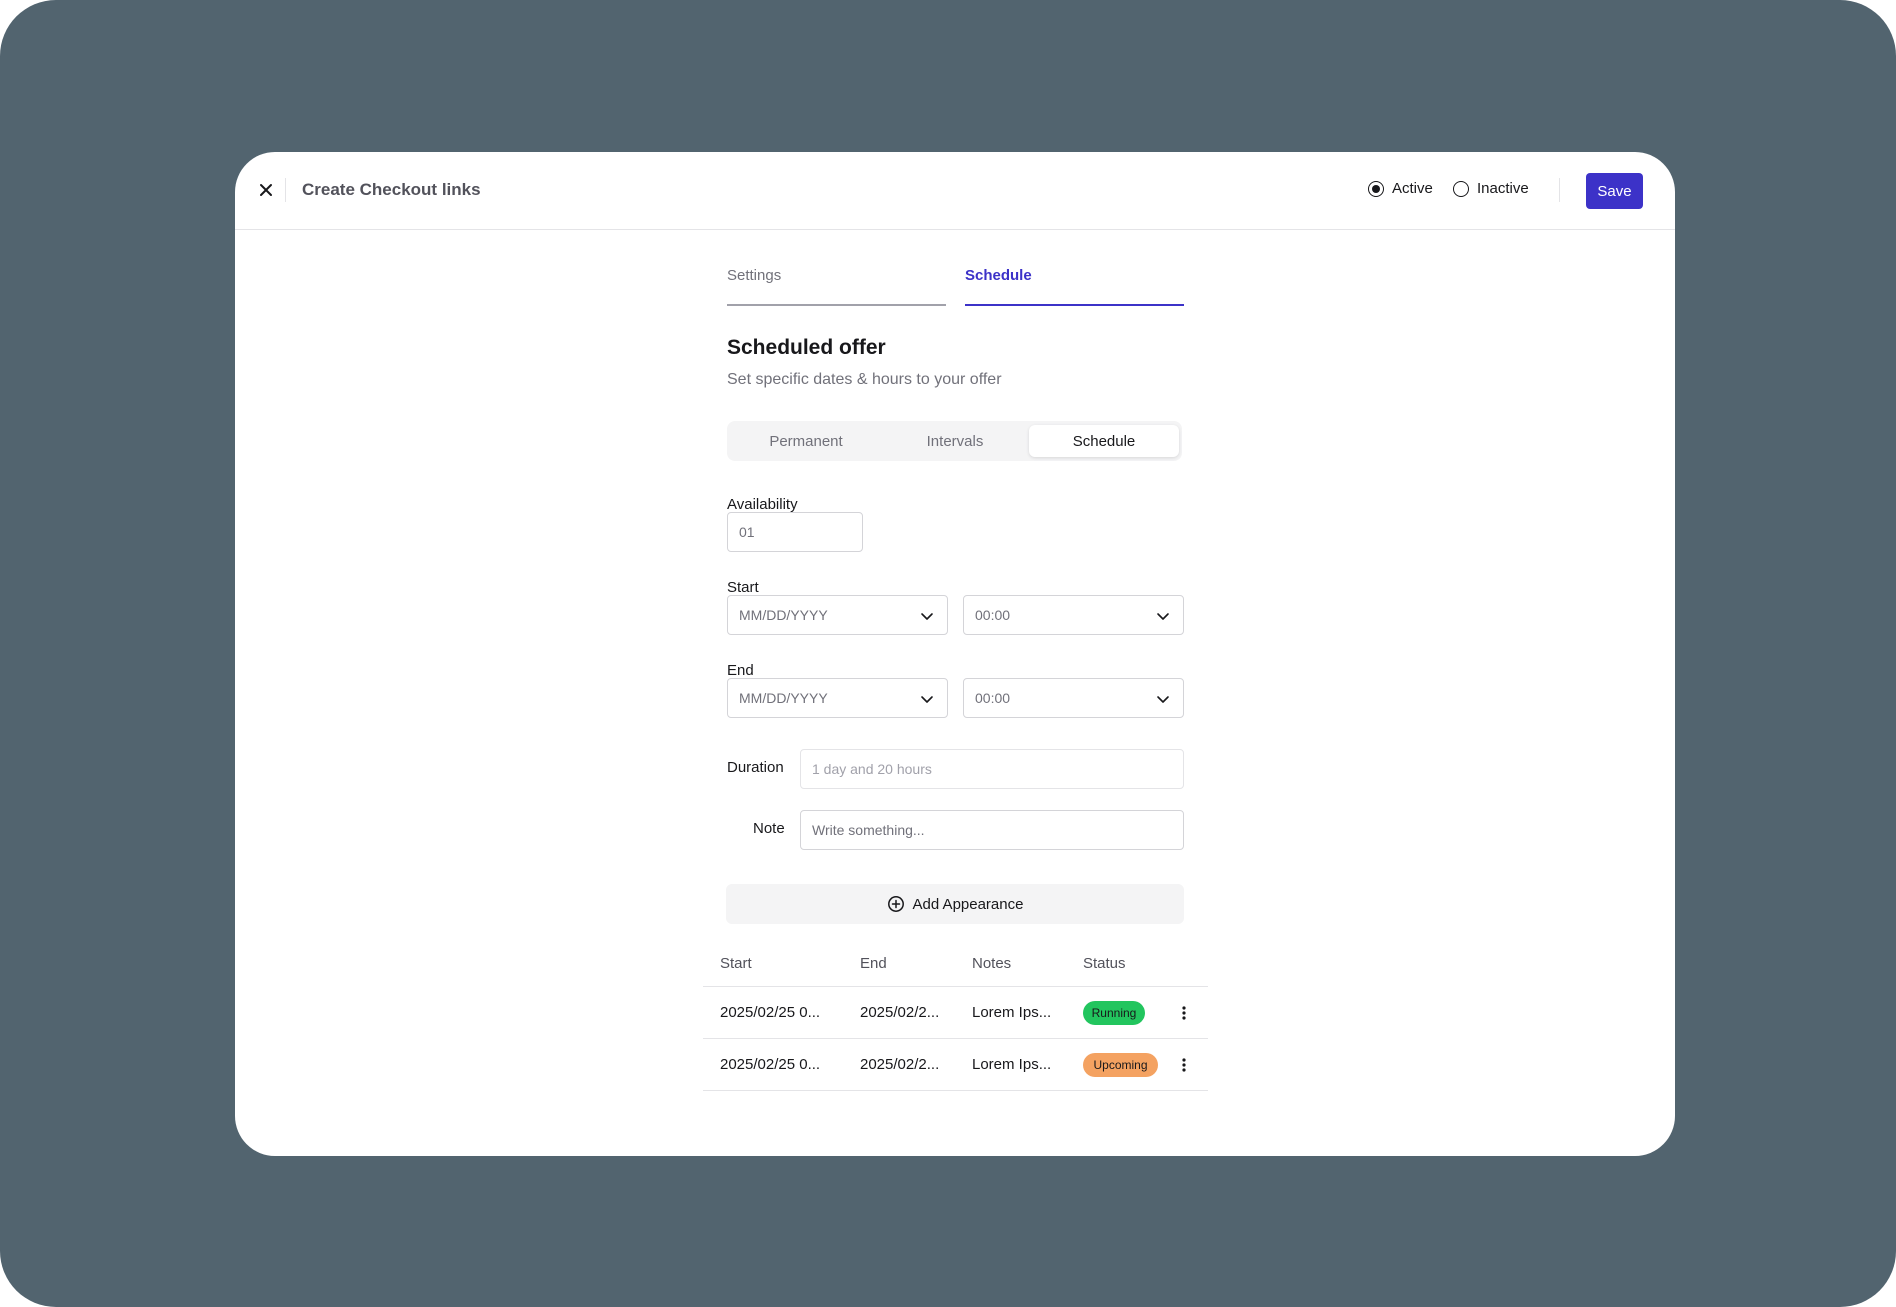 Image resolution: width=1896 pixels, height=1307 pixels. What do you see at coordinates (992, 963) in the screenshot?
I see `column-header-notes: Notes` at bounding box center [992, 963].